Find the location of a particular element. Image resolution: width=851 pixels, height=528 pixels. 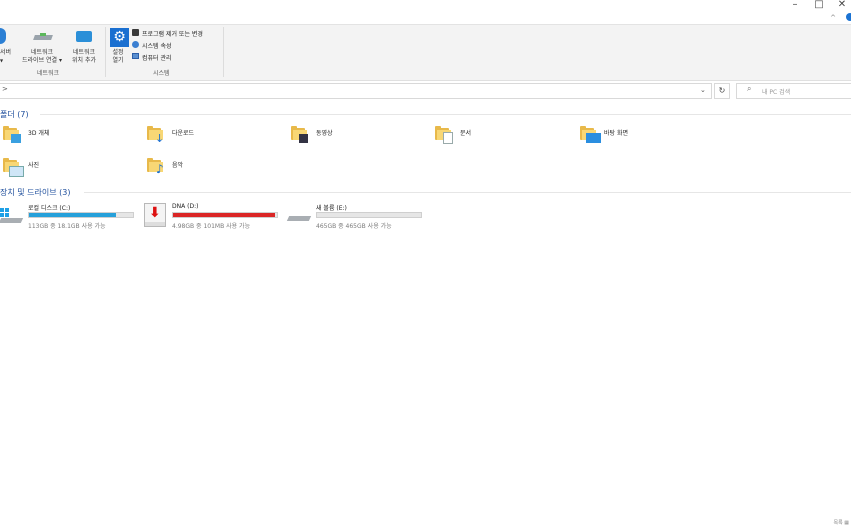

address-dropdown-icon: ⌄ is located at coordinates (703, 90).